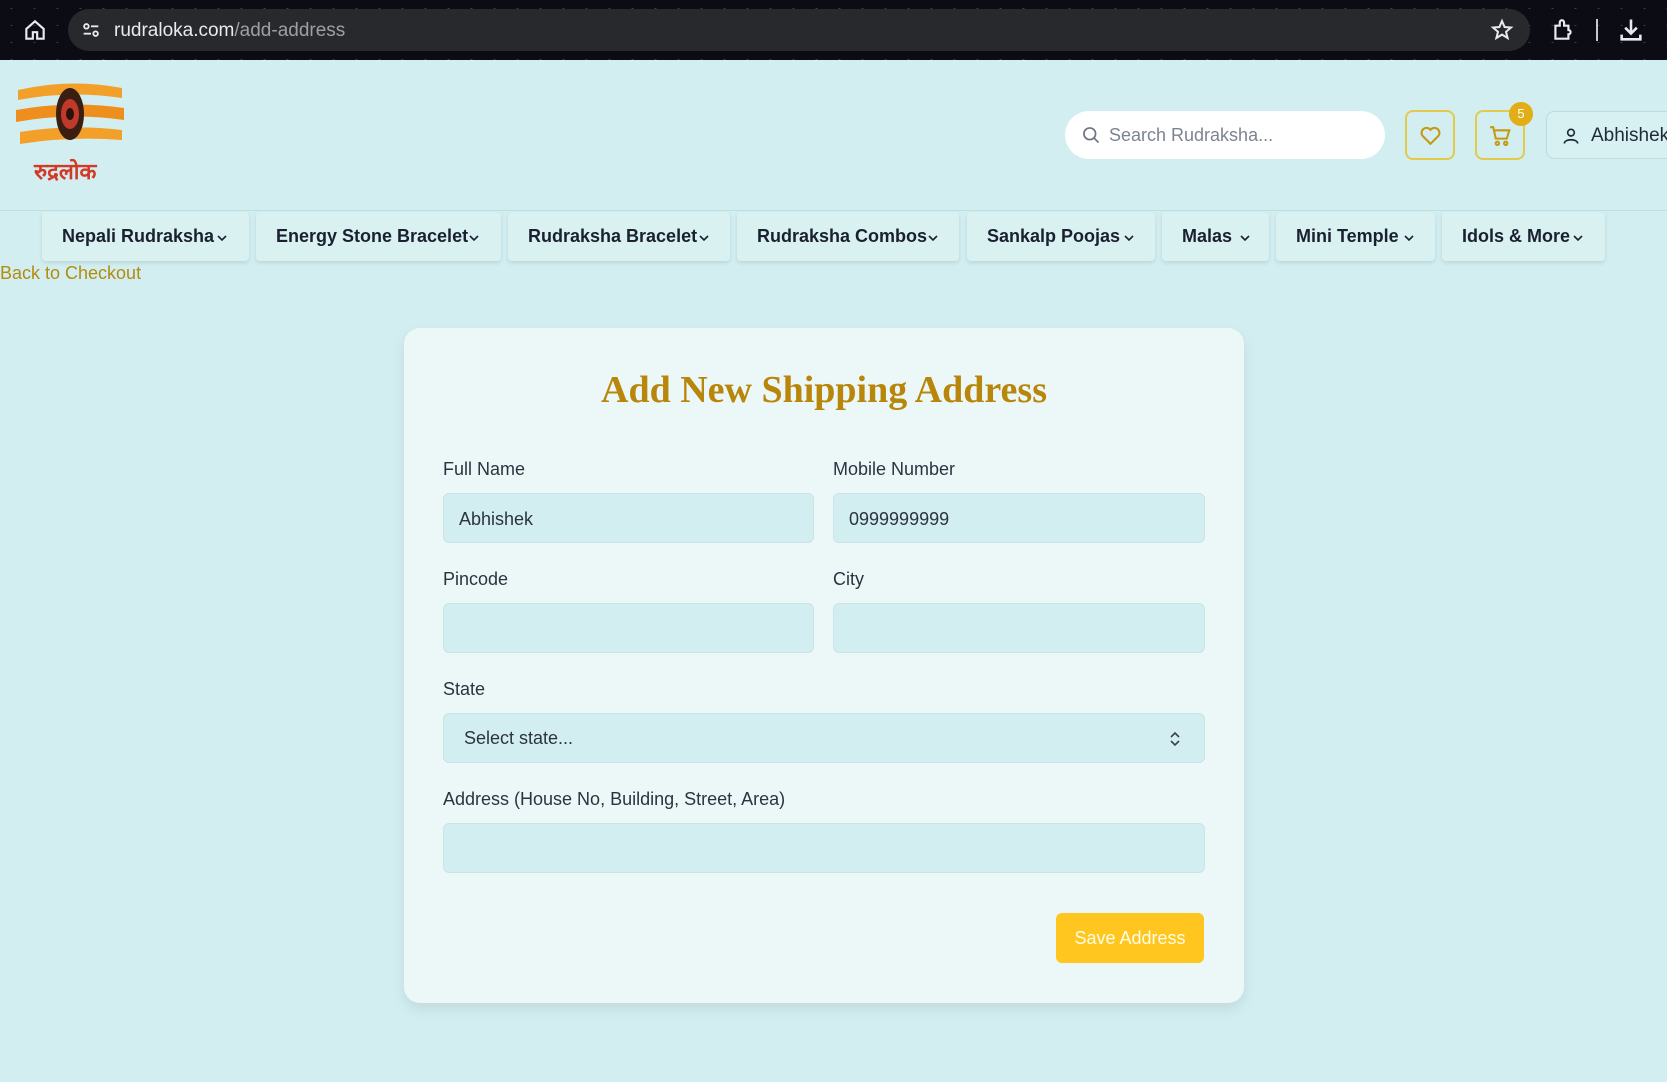  I want to click on address-bar: rudraloka.com/add-address, so click(799, 30).